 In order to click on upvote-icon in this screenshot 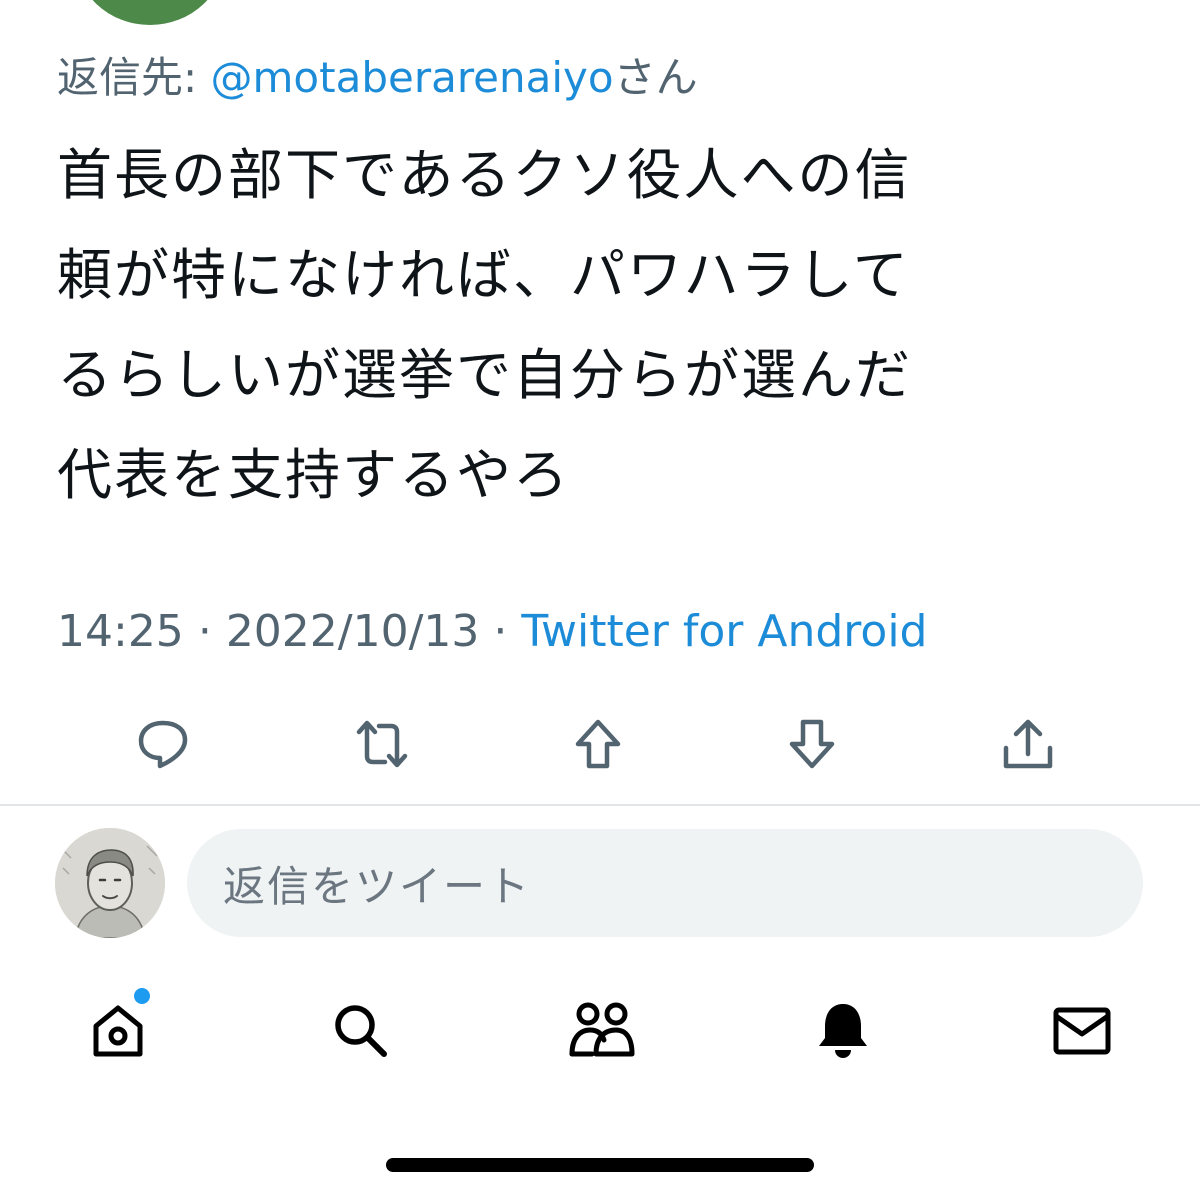, I will do `click(598, 744)`.